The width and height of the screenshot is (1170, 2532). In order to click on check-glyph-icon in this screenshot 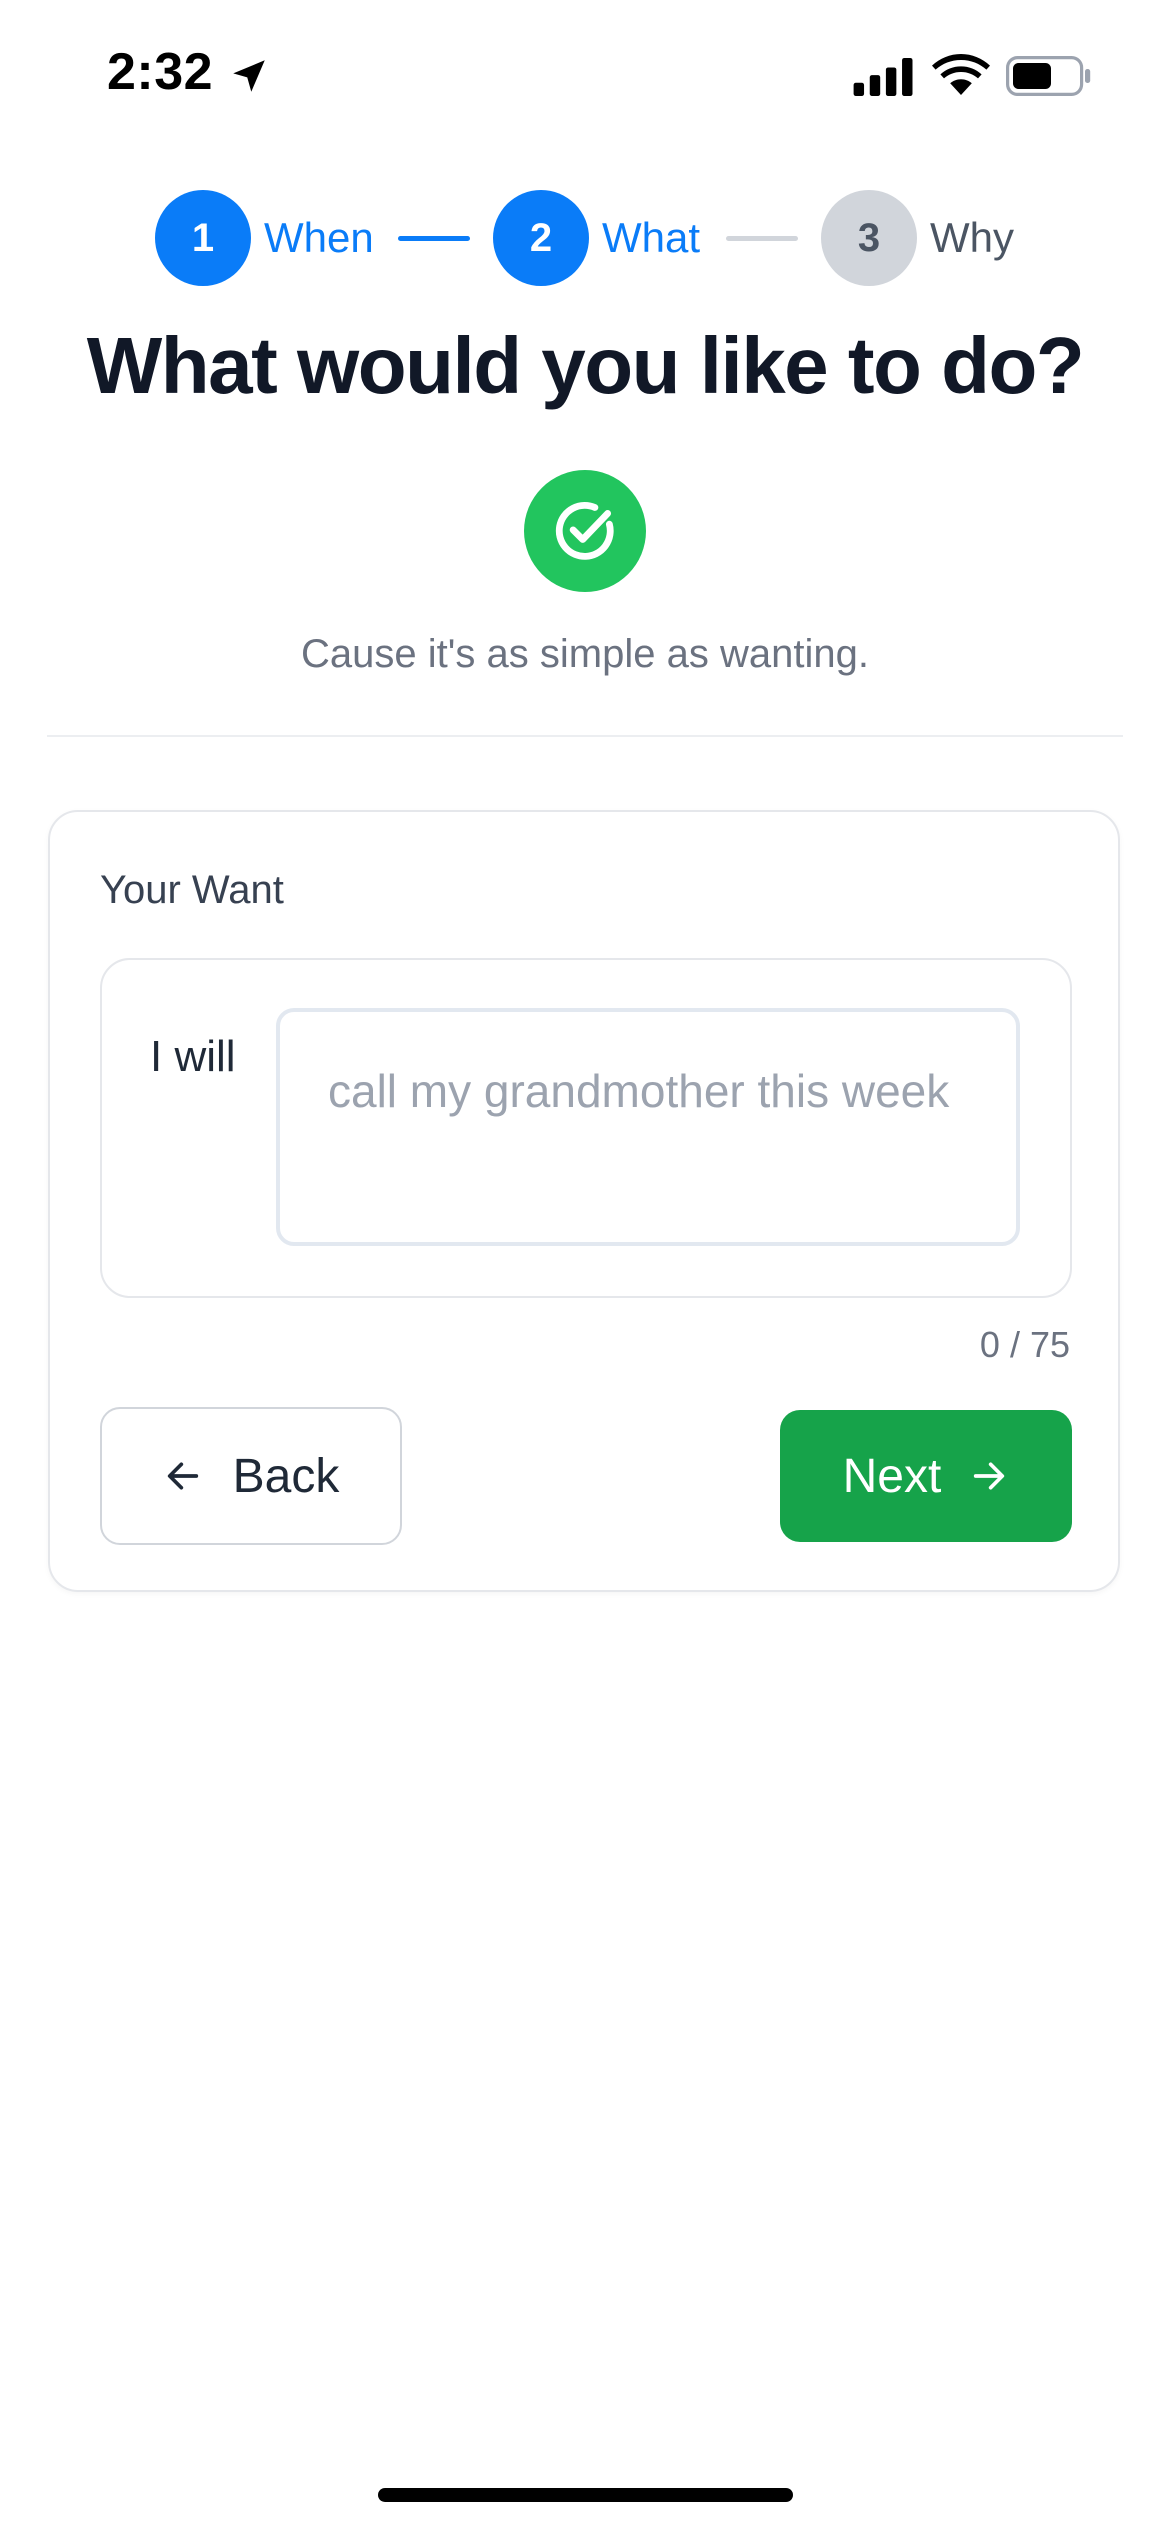, I will do `click(584, 531)`.